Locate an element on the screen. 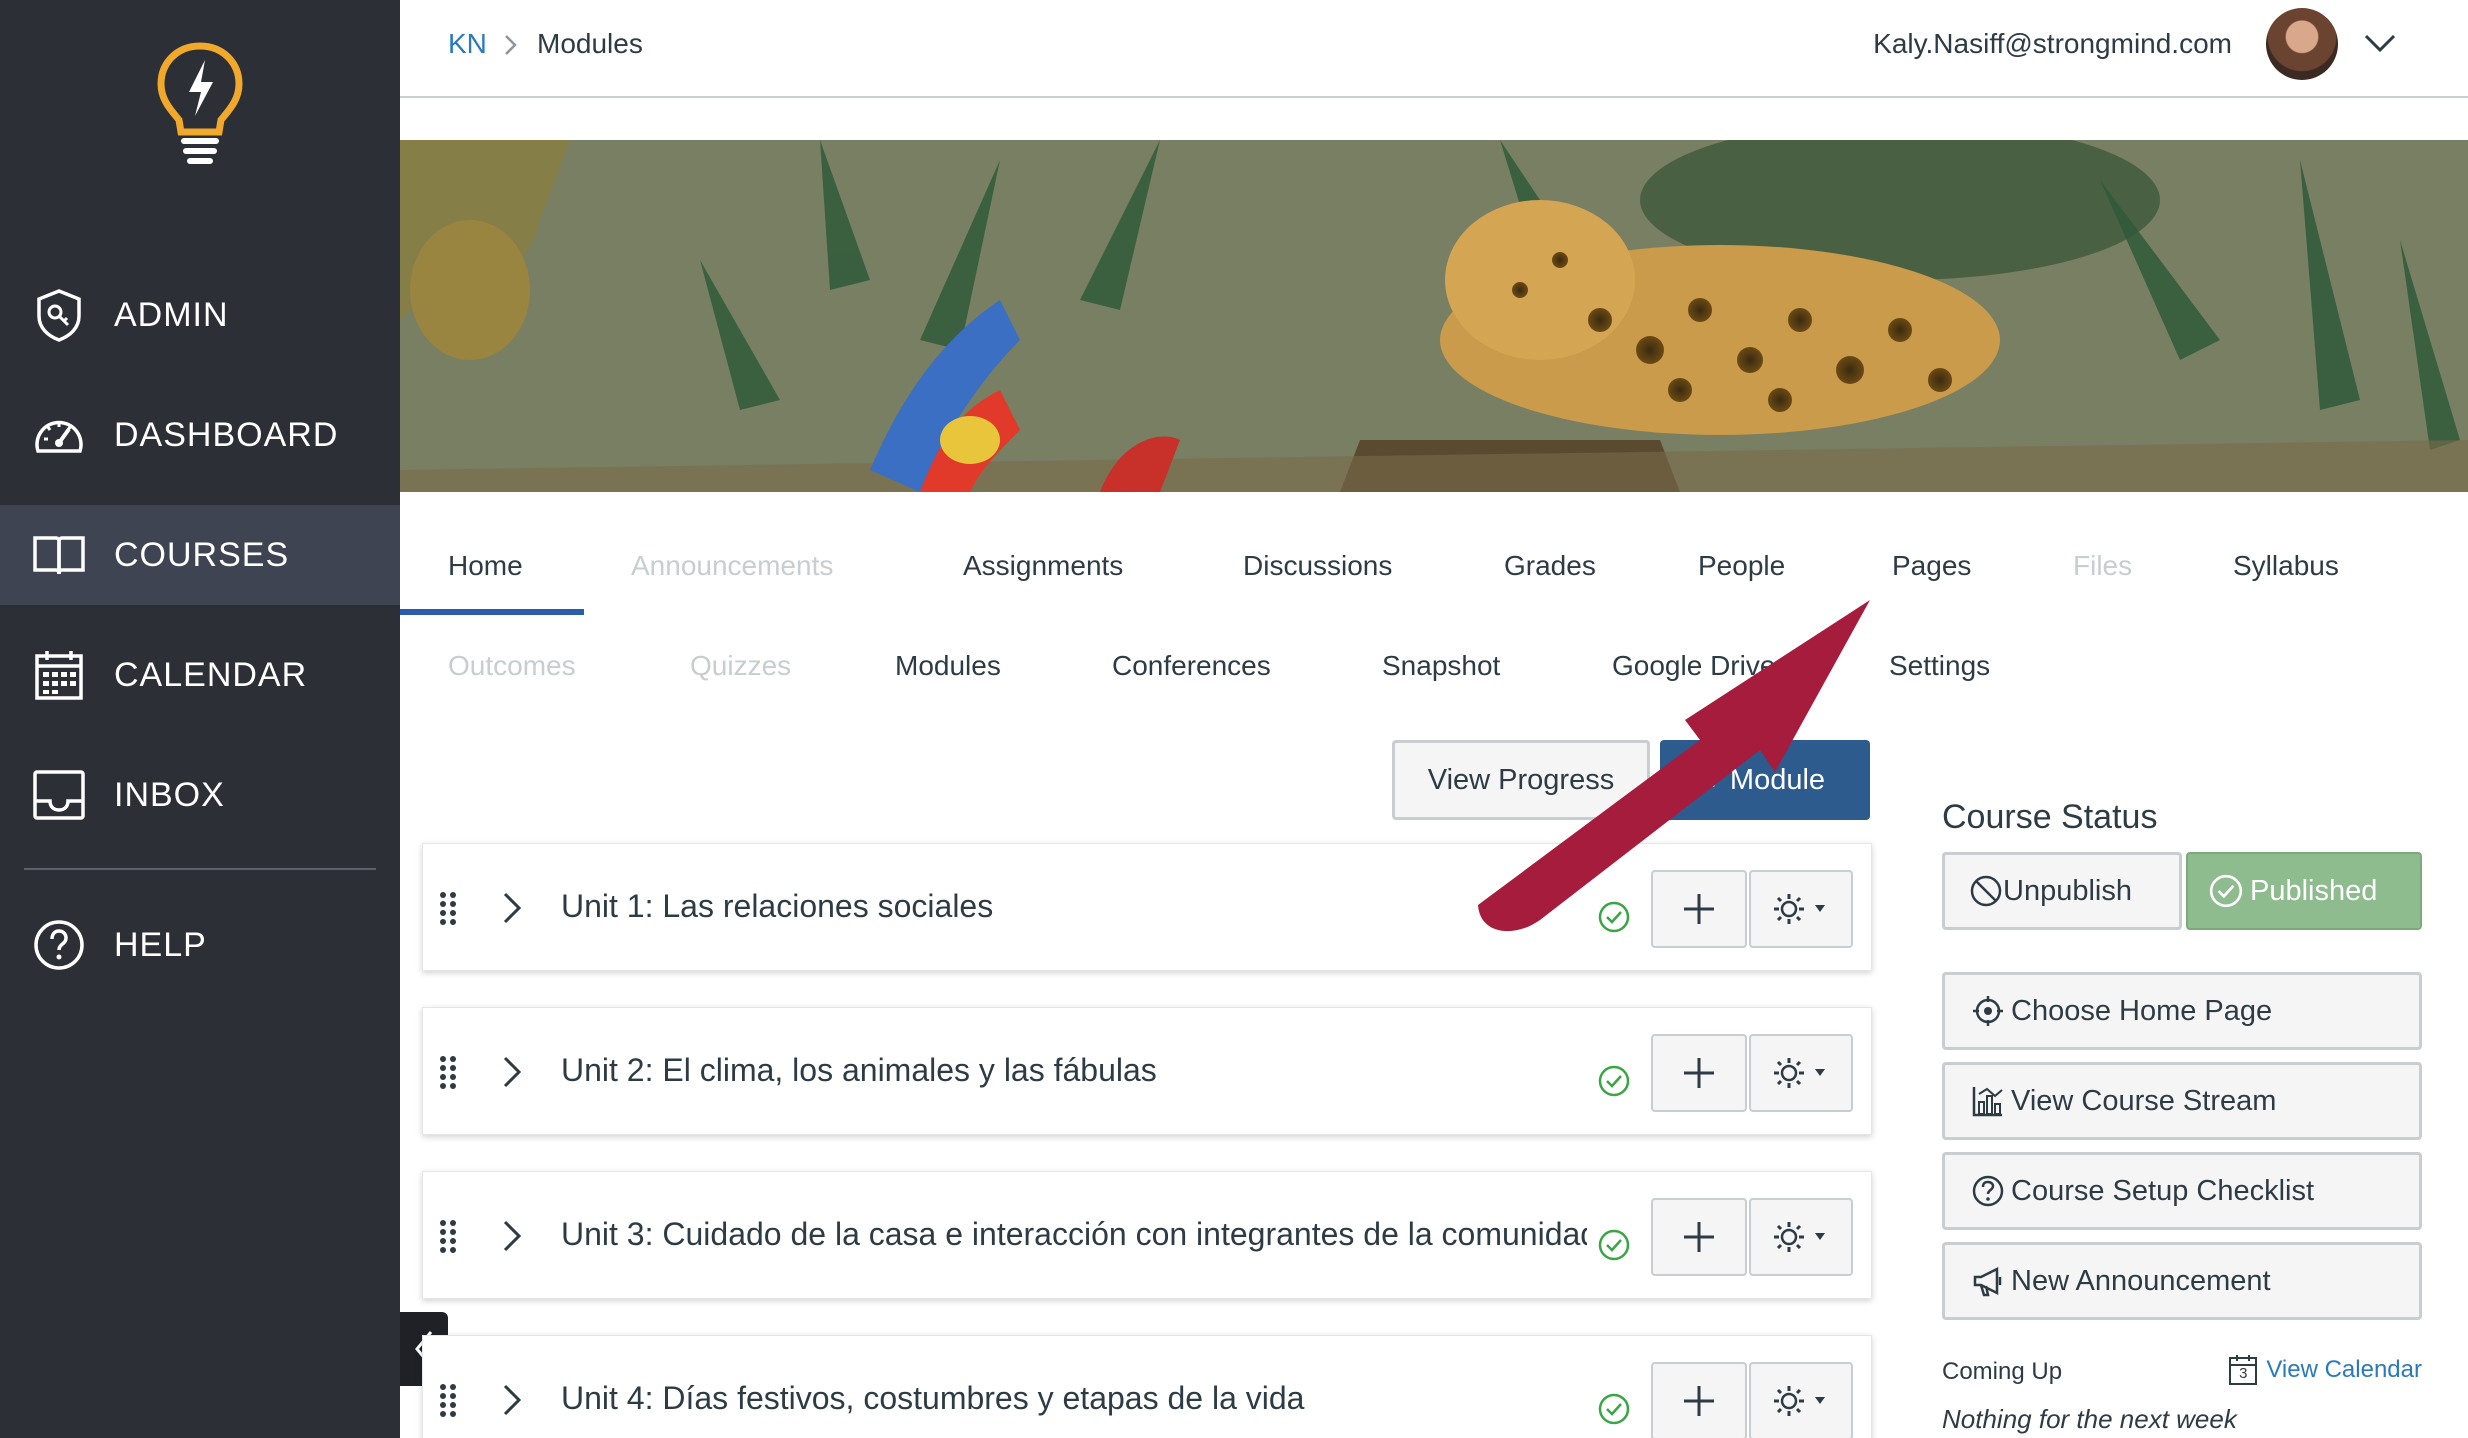 This screenshot has width=2468, height=1438. question-circle-icon is located at coordinates (1988, 1191).